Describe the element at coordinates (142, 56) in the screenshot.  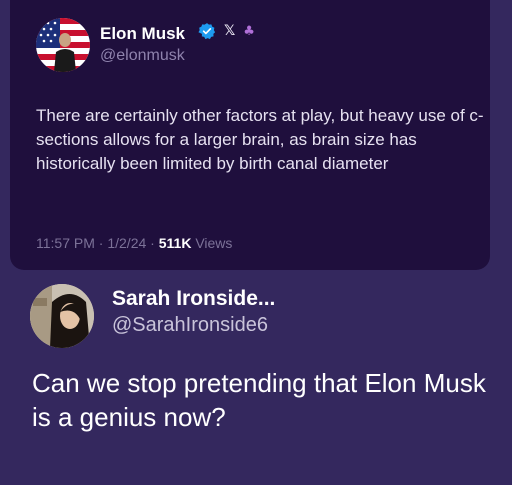
I see `quoted-author-handle: @elonmusk` at that location.